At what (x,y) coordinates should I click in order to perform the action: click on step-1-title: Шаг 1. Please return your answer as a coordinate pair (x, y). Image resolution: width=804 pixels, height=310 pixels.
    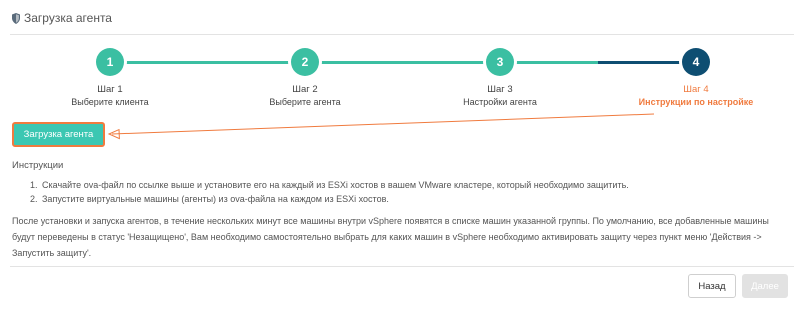
    Looking at the image, I should click on (110, 89).